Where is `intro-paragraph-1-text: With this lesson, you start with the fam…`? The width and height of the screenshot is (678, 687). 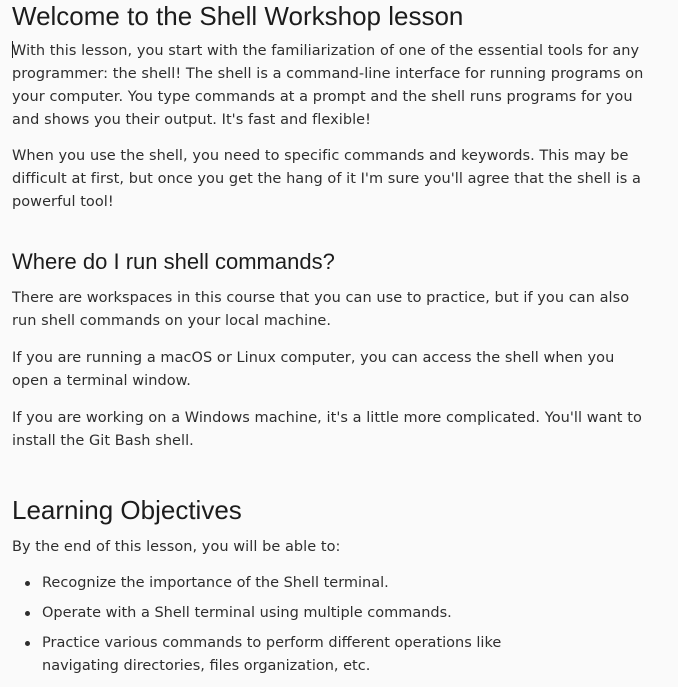 intro-paragraph-1-text: With this lesson, you start with the fam… is located at coordinates (328, 85).